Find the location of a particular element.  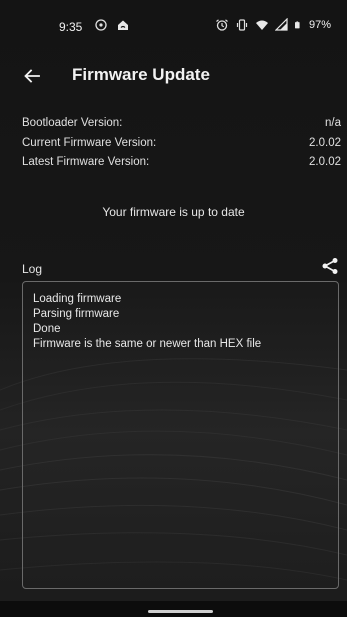

status-time: 9:35 is located at coordinates (71, 27).